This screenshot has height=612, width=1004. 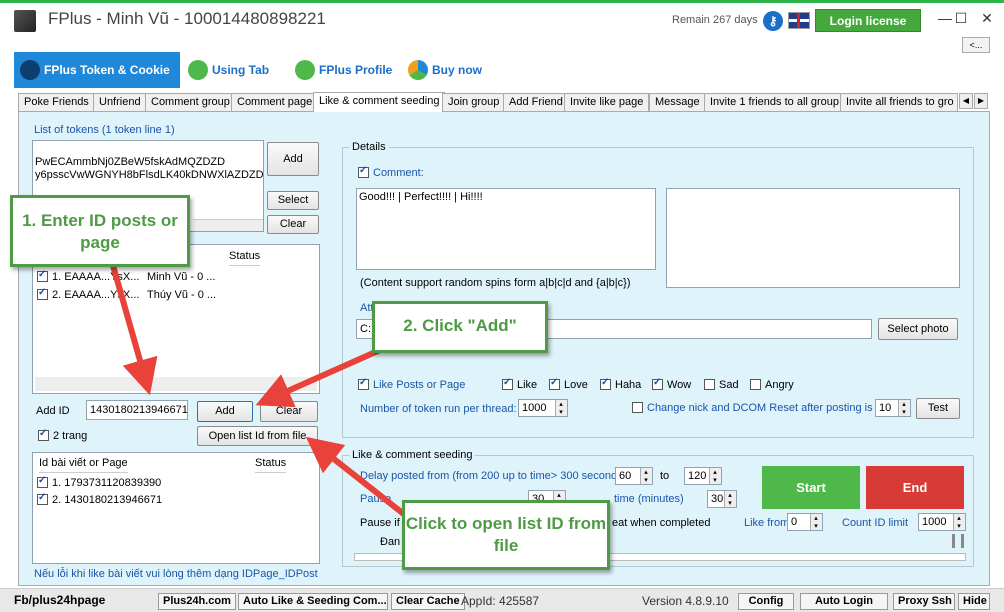 I want to click on app-id: AppId: 425587, so click(x=500, y=601).